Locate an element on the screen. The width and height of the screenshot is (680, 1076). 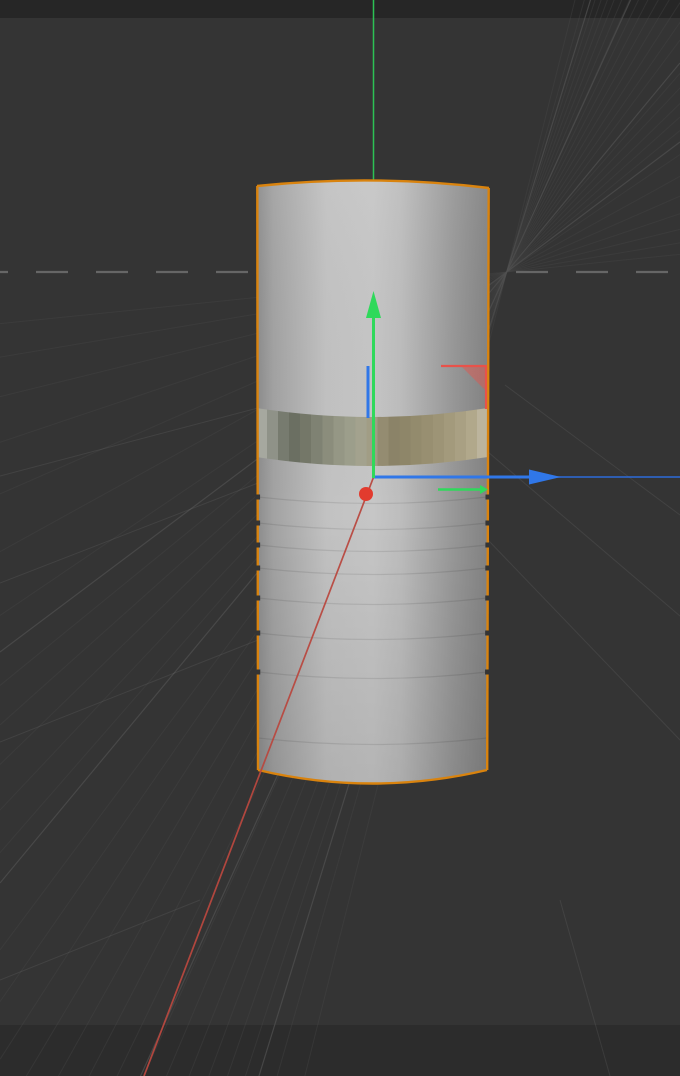
outline-left-edge is located at coordinates (258, 478).